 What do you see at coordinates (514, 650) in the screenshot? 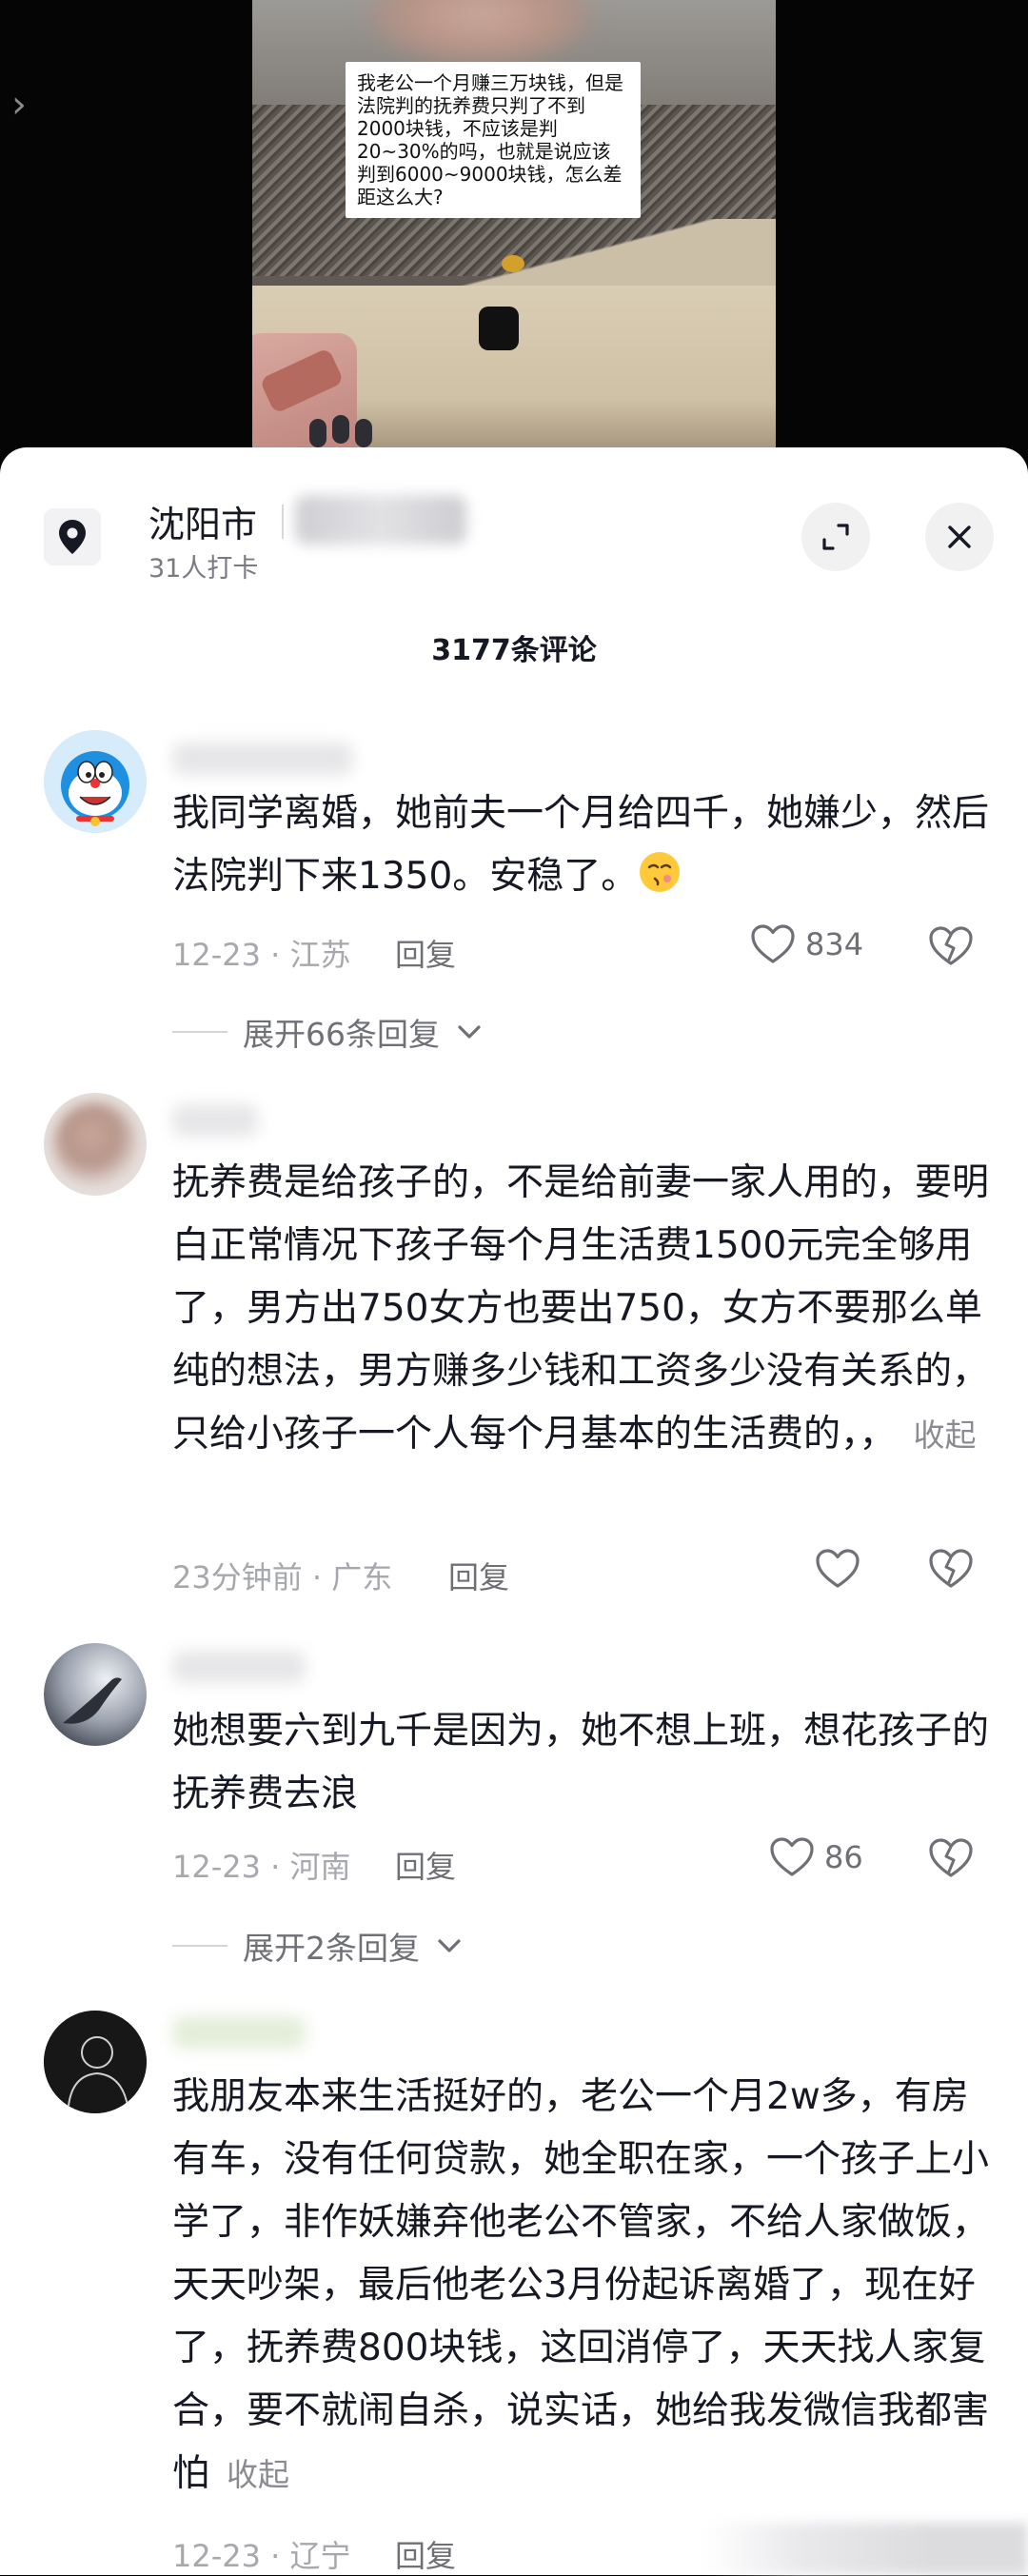
I see `comment-count: 3177条评论` at bounding box center [514, 650].